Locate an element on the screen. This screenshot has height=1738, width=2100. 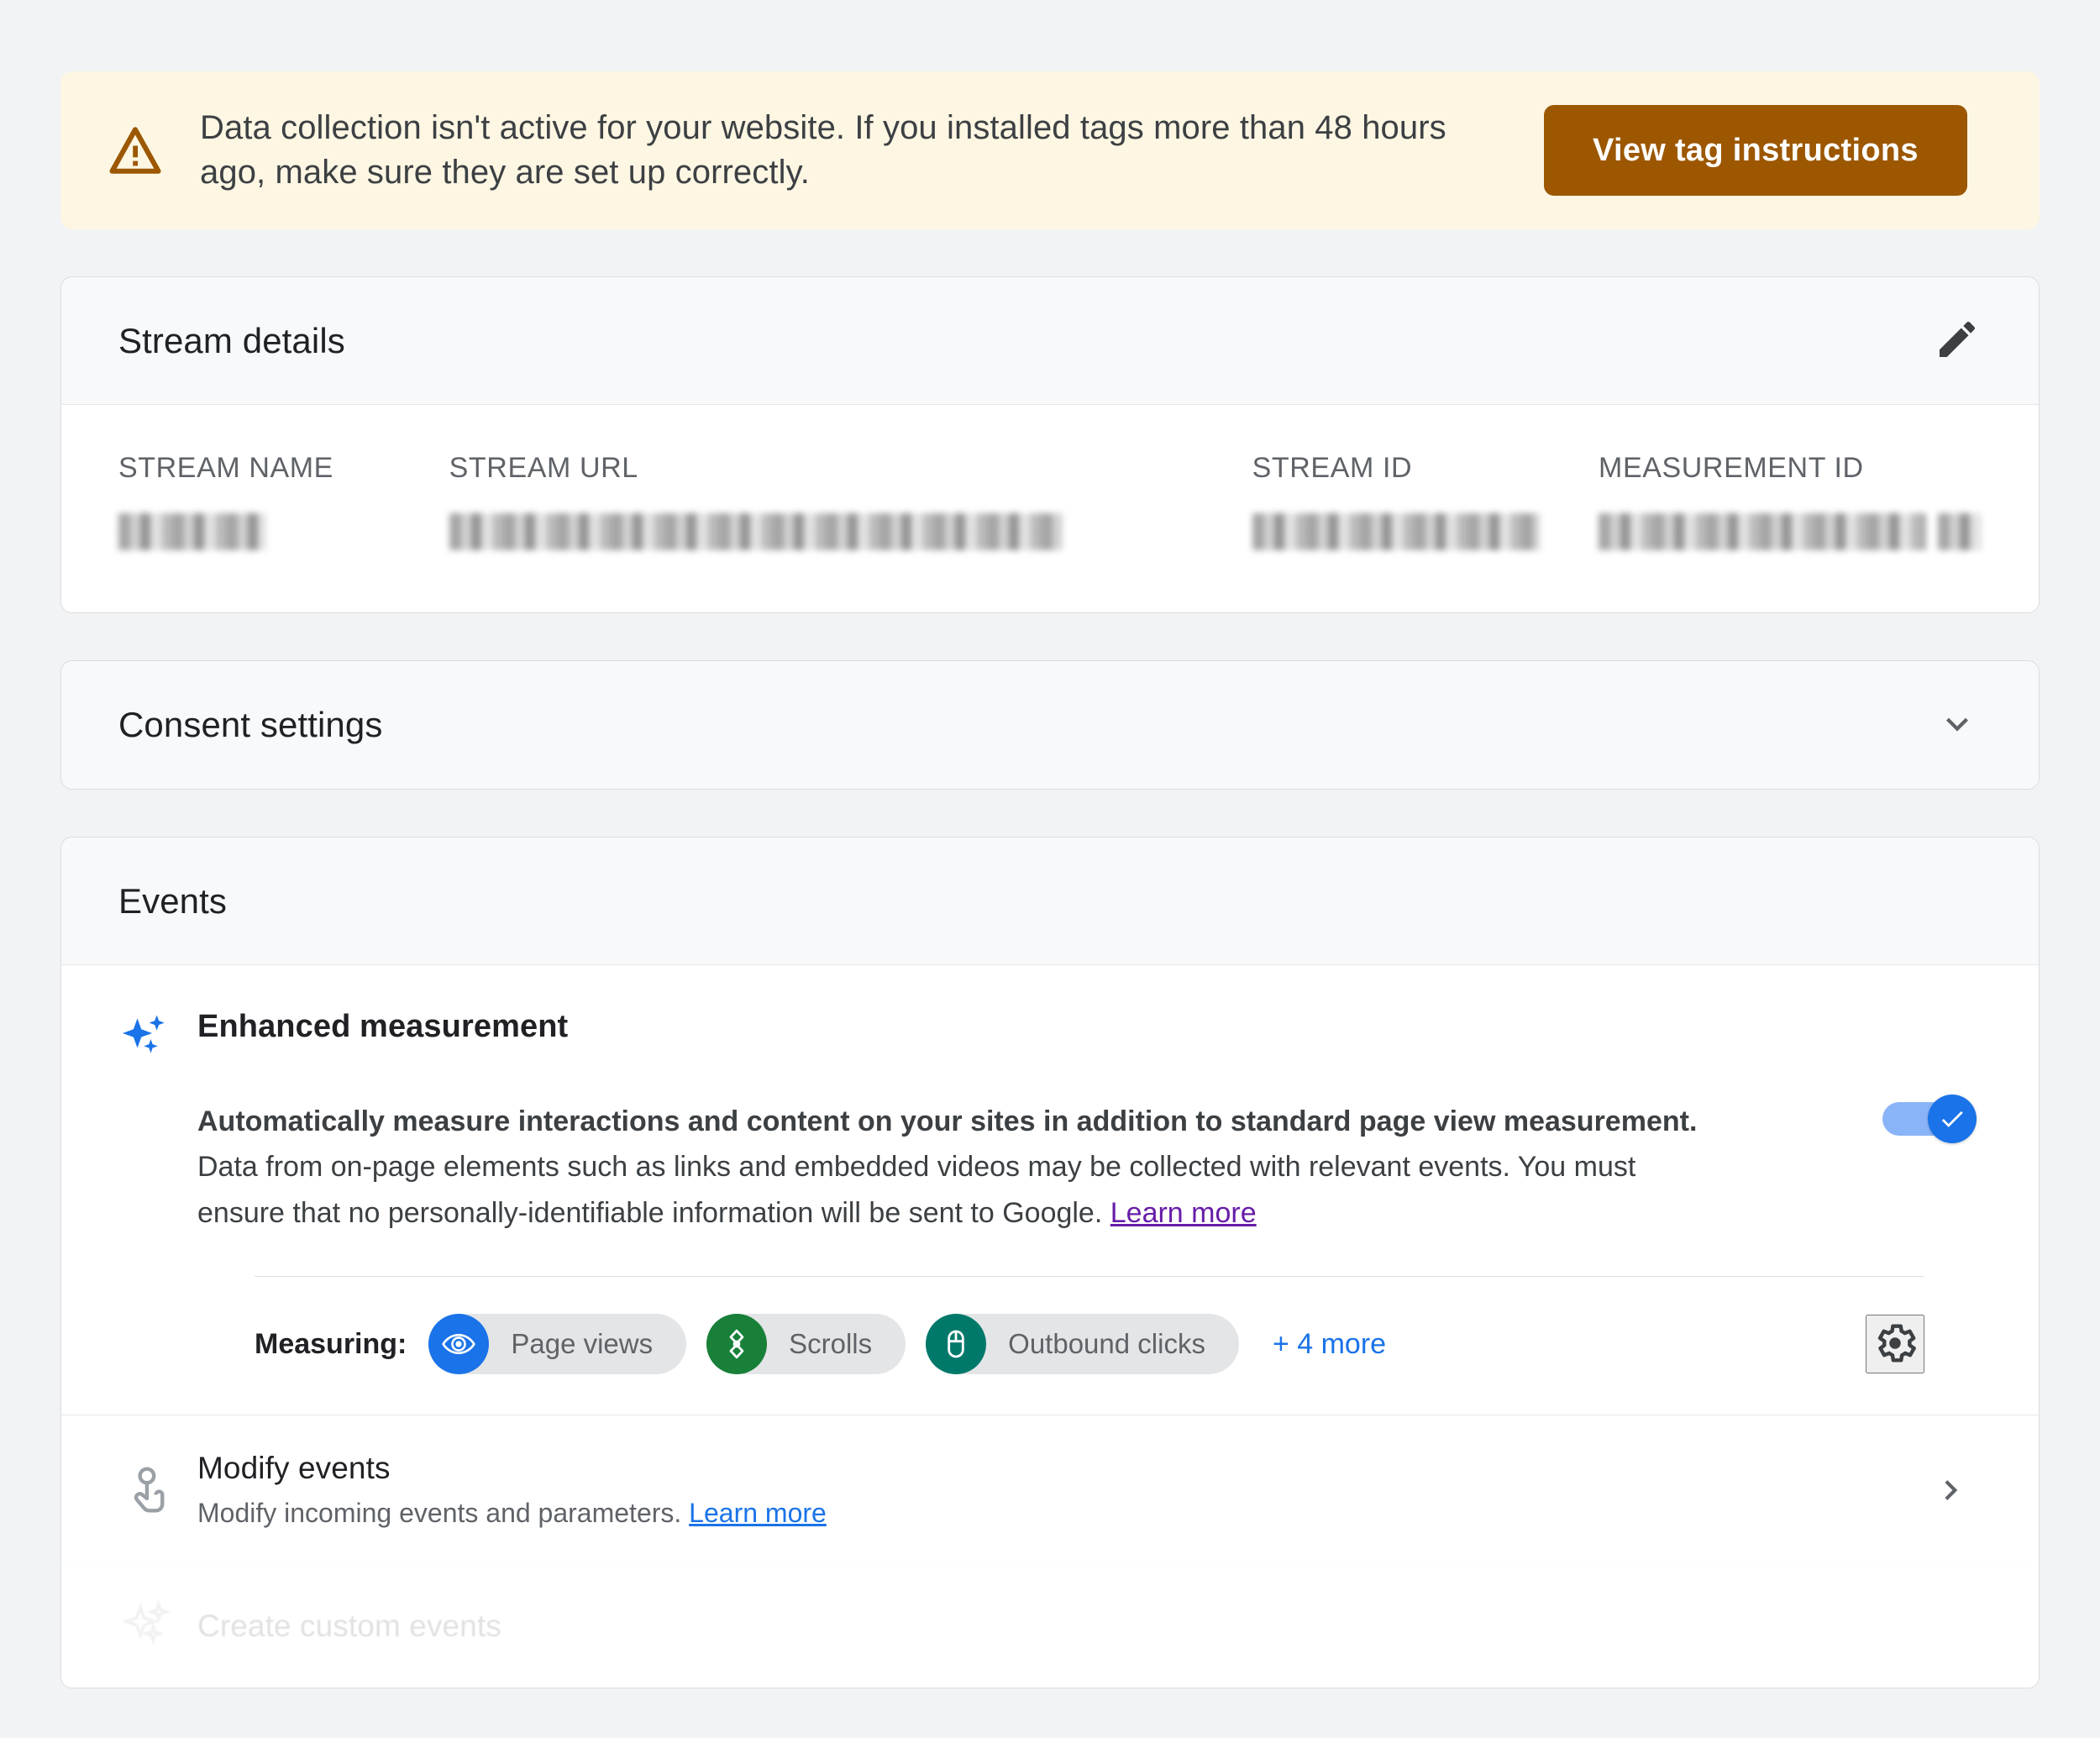
consent-settings-header: Consent settings is located at coordinates (1050, 725).